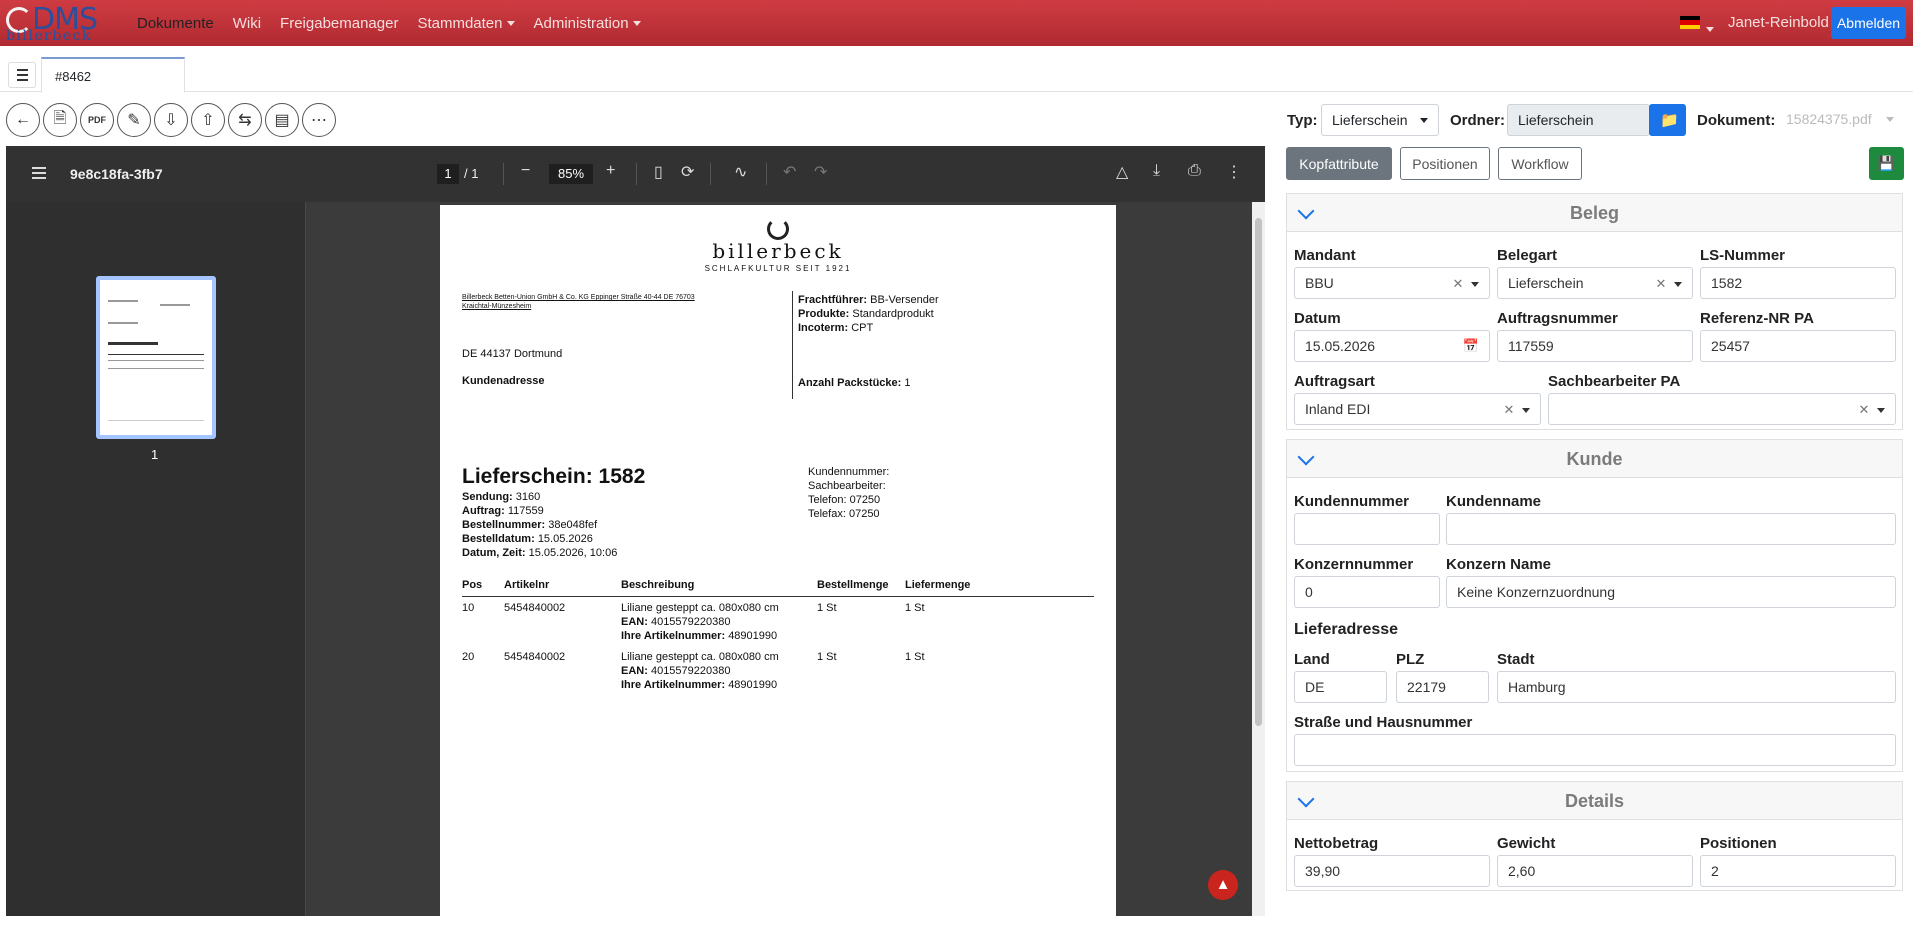 The width and height of the screenshot is (1913, 928). Describe the element at coordinates (1595, 283) in the screenshot. I see `belegart-select: Lieferschein ✕` at that location.